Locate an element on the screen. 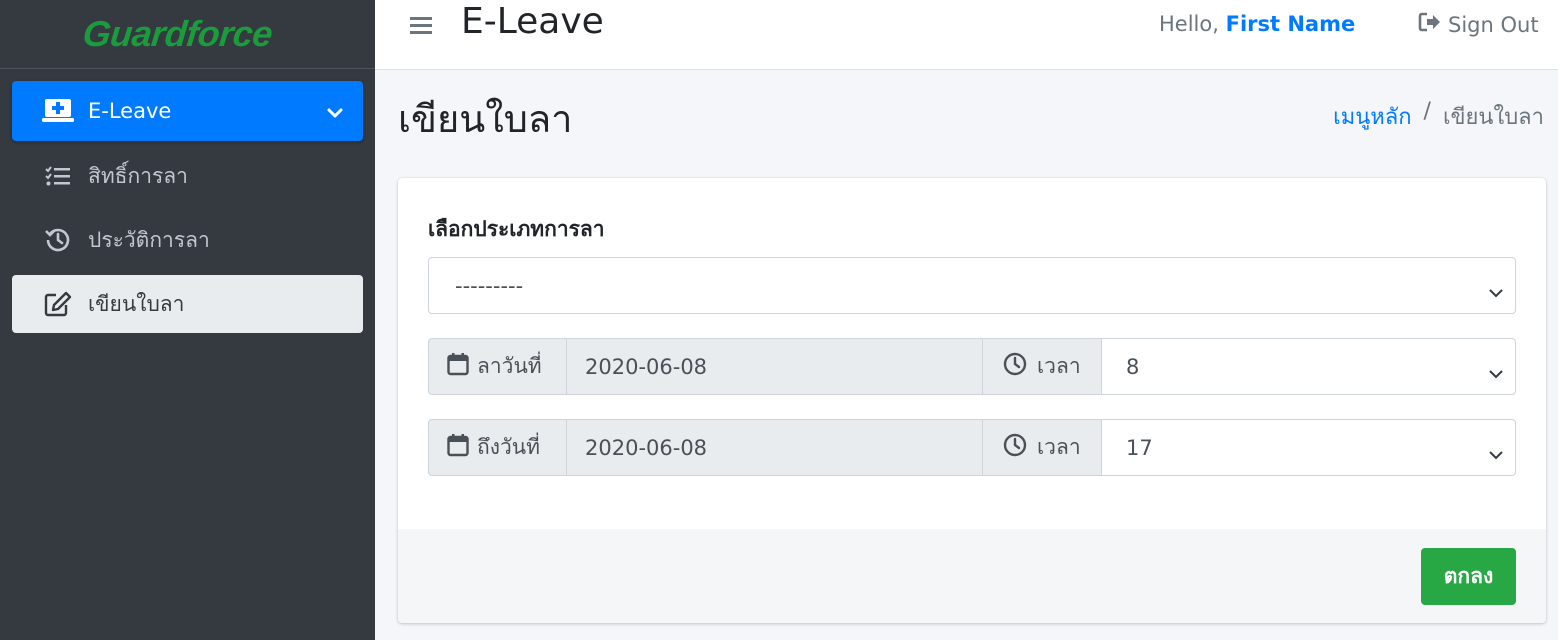  breadcrumb-home-link: เมนูหลัก is located at coordinates (1372, 116).